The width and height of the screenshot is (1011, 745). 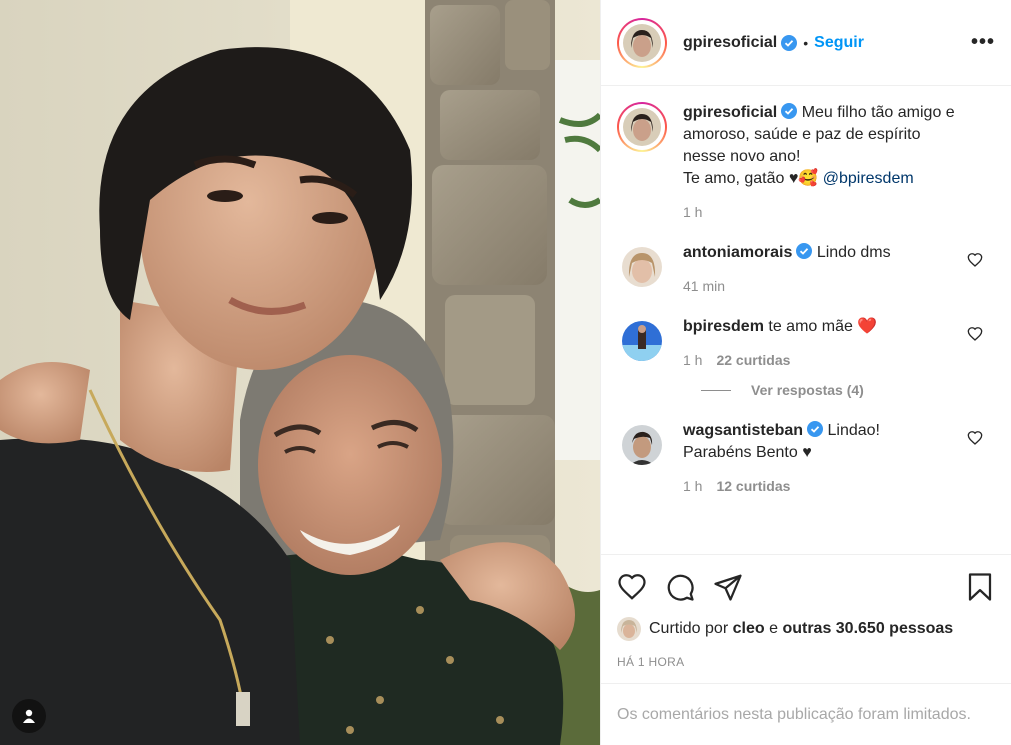 What do you see at coordinates (629, 629) in the screenshot?
I see `liker-avatar` at bounding box center [629, 629].